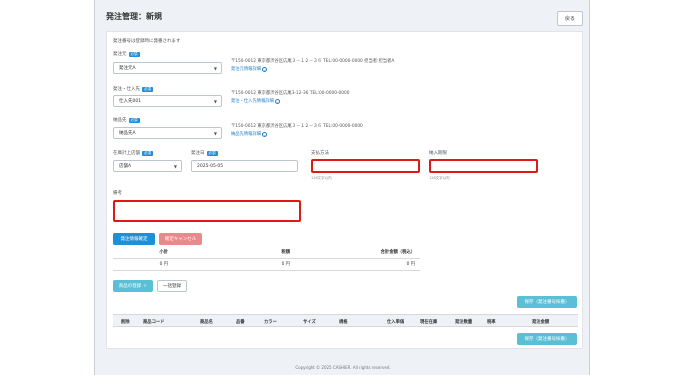  I want to click on payment-label: 支払方法, so click(320, 153).